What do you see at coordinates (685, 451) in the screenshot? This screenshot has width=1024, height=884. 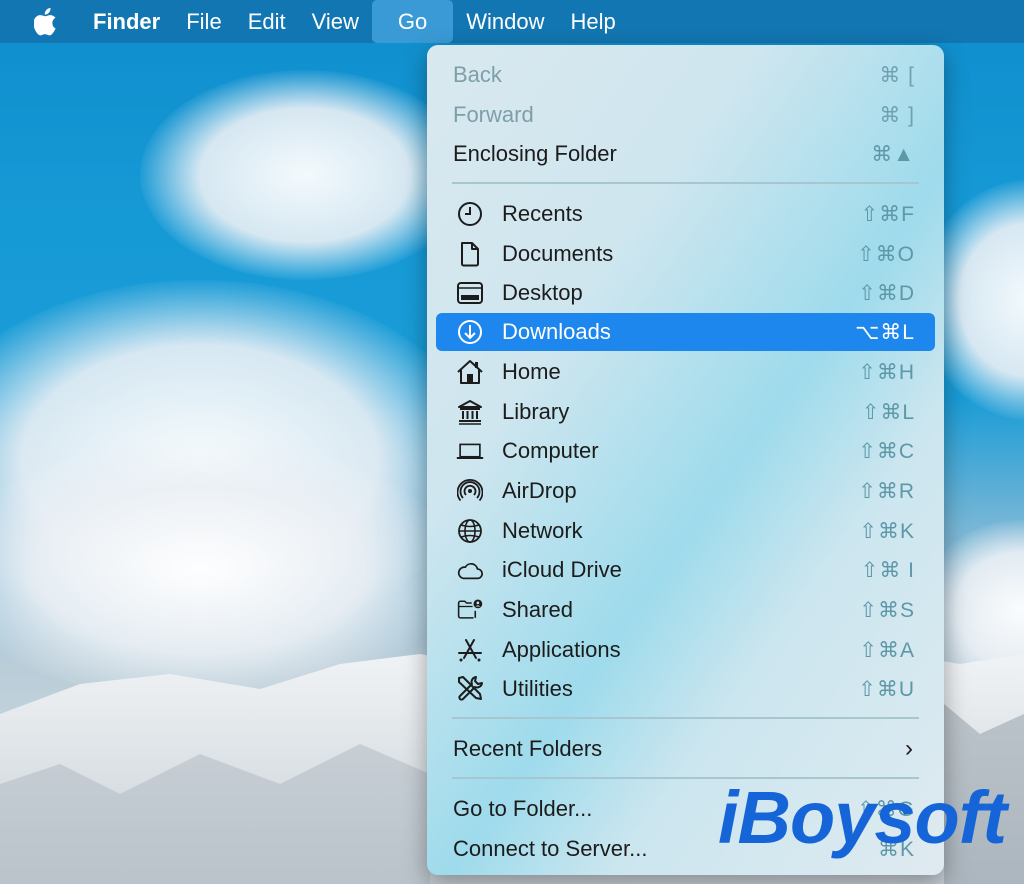 I see `menu-item-computer: Computer ⇧⌘C` at bounding box center [685, 451].